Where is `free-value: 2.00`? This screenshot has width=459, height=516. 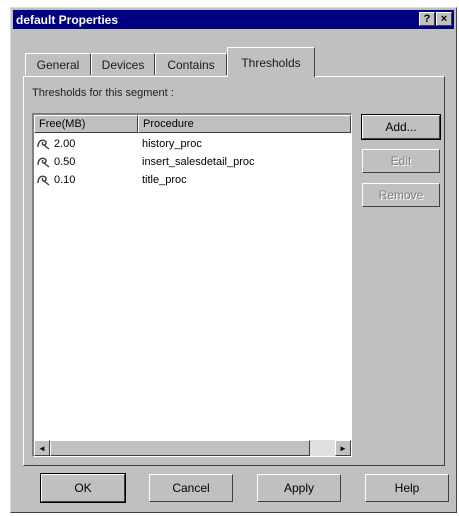
free-value: 2.00 is located at coordinates (65, 144).